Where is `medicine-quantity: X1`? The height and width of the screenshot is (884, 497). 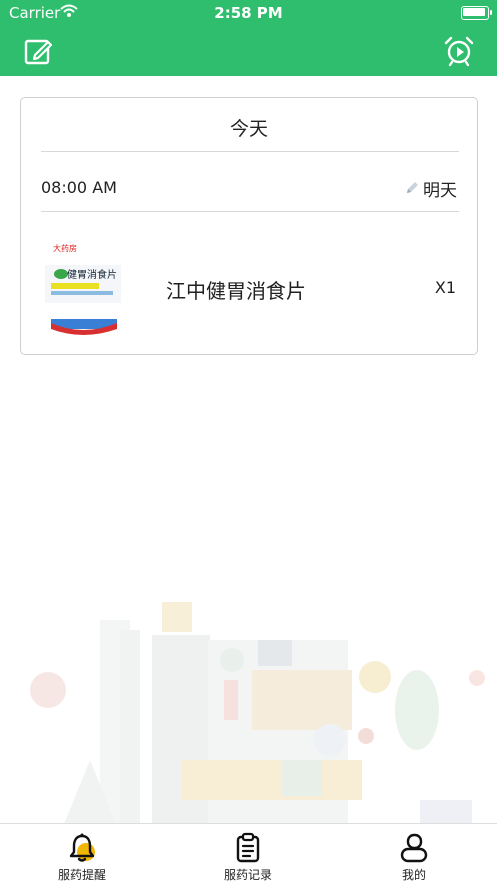 medicine-quantity: X1 is located at coordinates (445, 287).